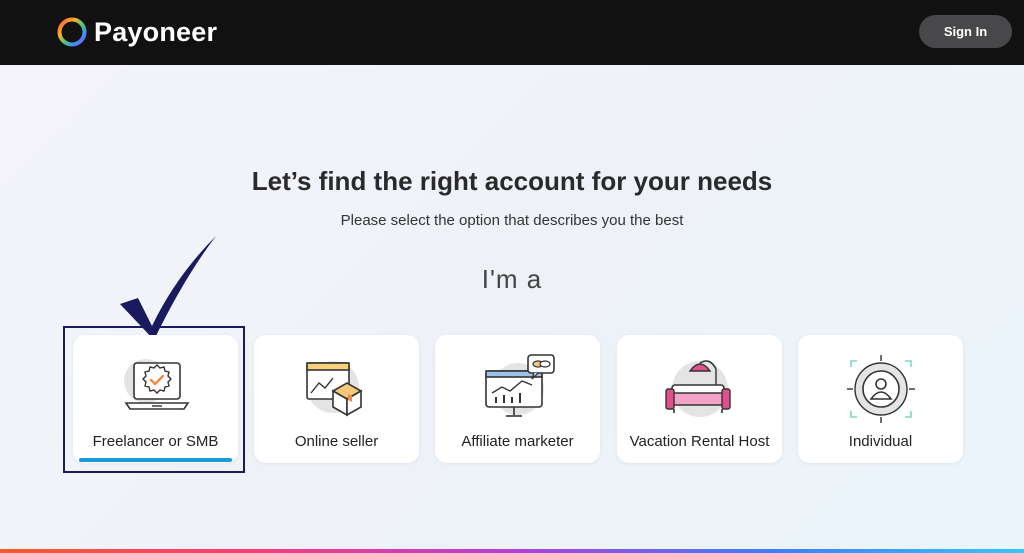  I want to click on option-label: Vacation Rental Host, so click(699, 441).